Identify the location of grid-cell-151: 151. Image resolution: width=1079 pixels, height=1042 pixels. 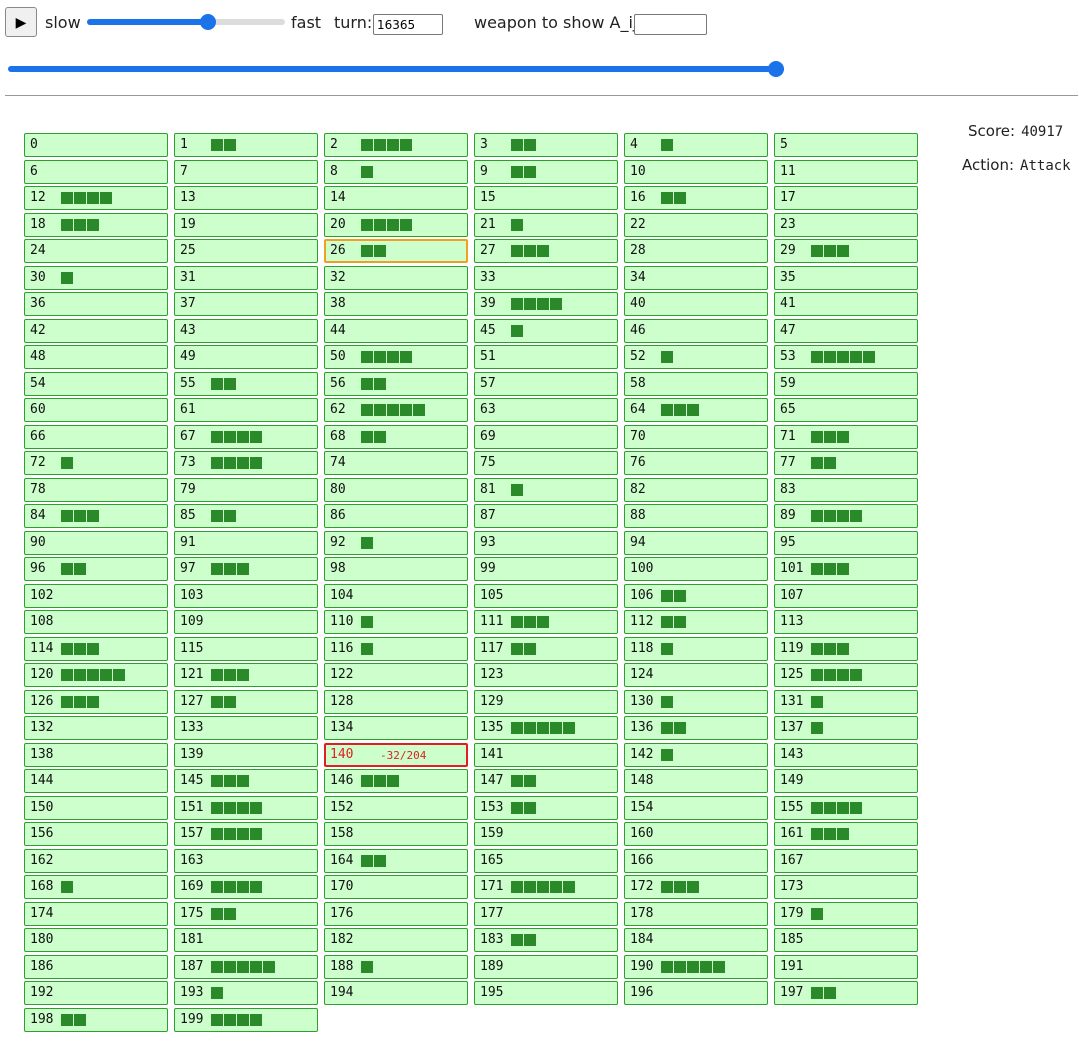
(246, 807).